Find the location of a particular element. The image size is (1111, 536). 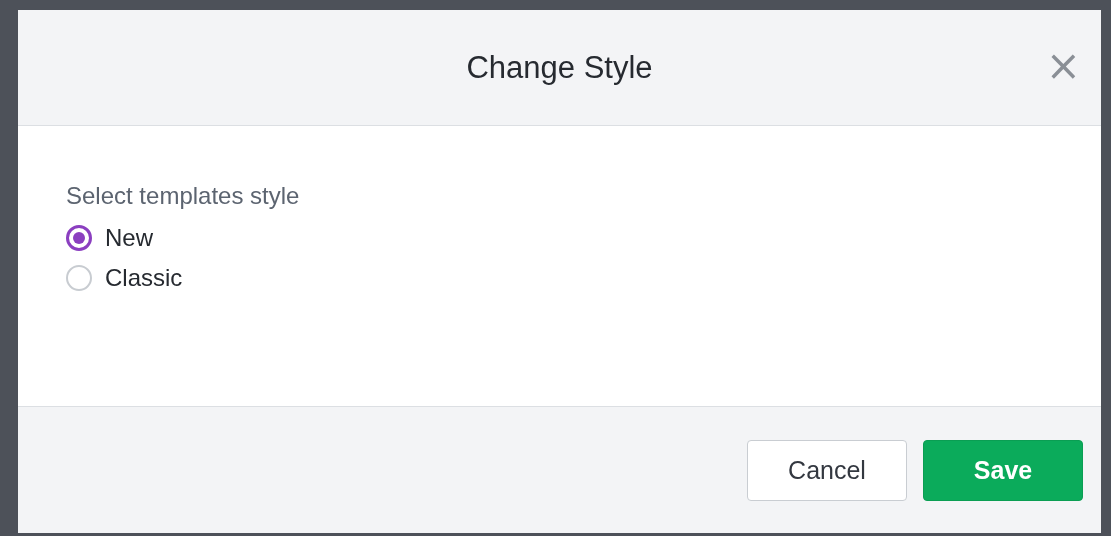

radio-button is located at coordinates (79, 238).